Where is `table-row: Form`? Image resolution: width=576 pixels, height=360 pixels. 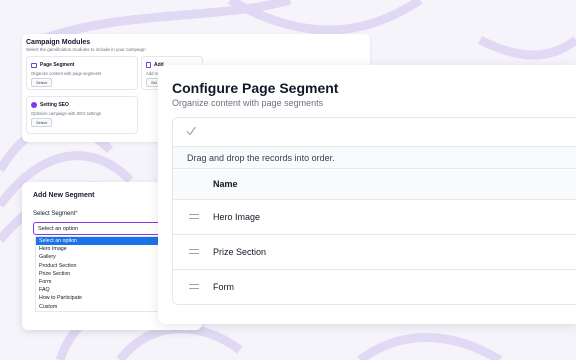 table-row: Form is located at coordinates (374, 287).